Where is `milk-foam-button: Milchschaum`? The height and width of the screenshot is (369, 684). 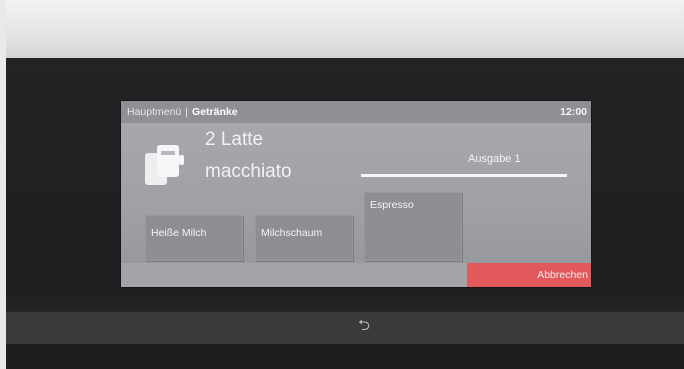
milk-foam-button: Milchschaum is located at coordinates (304, 238).